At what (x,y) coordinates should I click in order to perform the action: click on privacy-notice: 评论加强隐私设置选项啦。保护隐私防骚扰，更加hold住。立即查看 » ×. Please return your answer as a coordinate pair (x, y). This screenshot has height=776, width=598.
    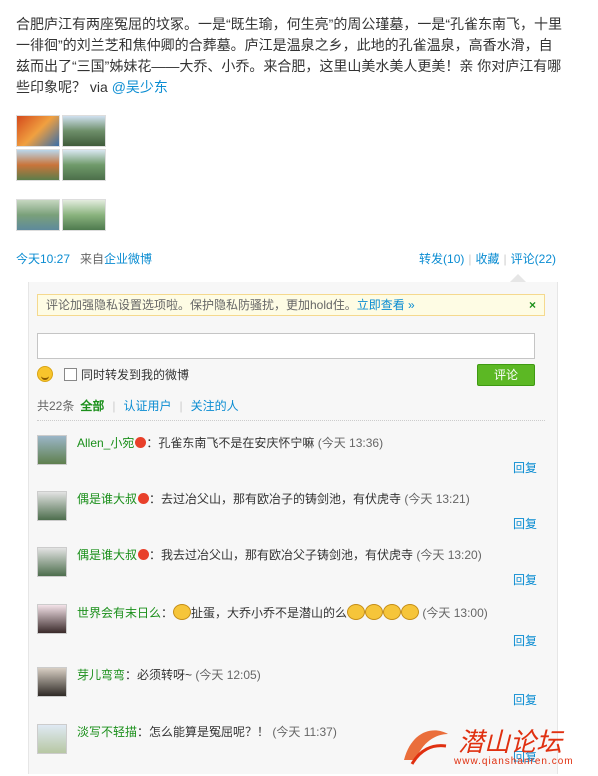
    Looking at the image, I should click on (291, 305).